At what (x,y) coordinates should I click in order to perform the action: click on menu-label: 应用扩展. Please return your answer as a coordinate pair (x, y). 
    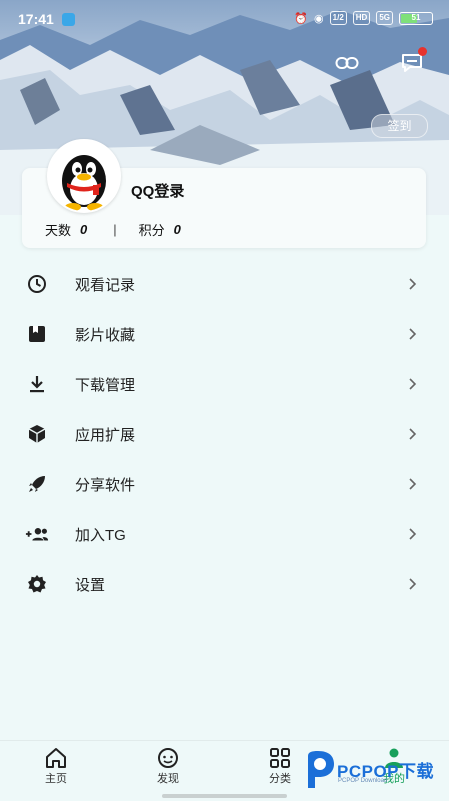
    Looking at the image, I should click on (105, 435).